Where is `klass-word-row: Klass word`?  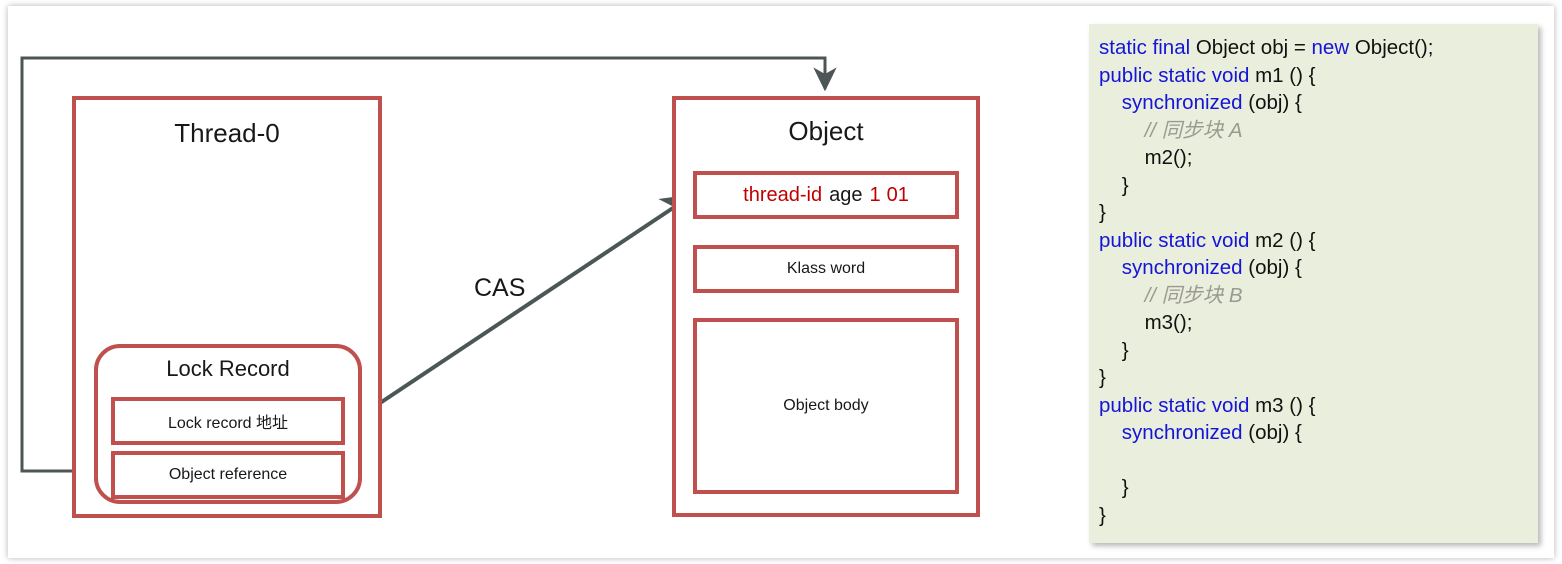
klass-word-row: Klass word is located at coordinates (826, 269).